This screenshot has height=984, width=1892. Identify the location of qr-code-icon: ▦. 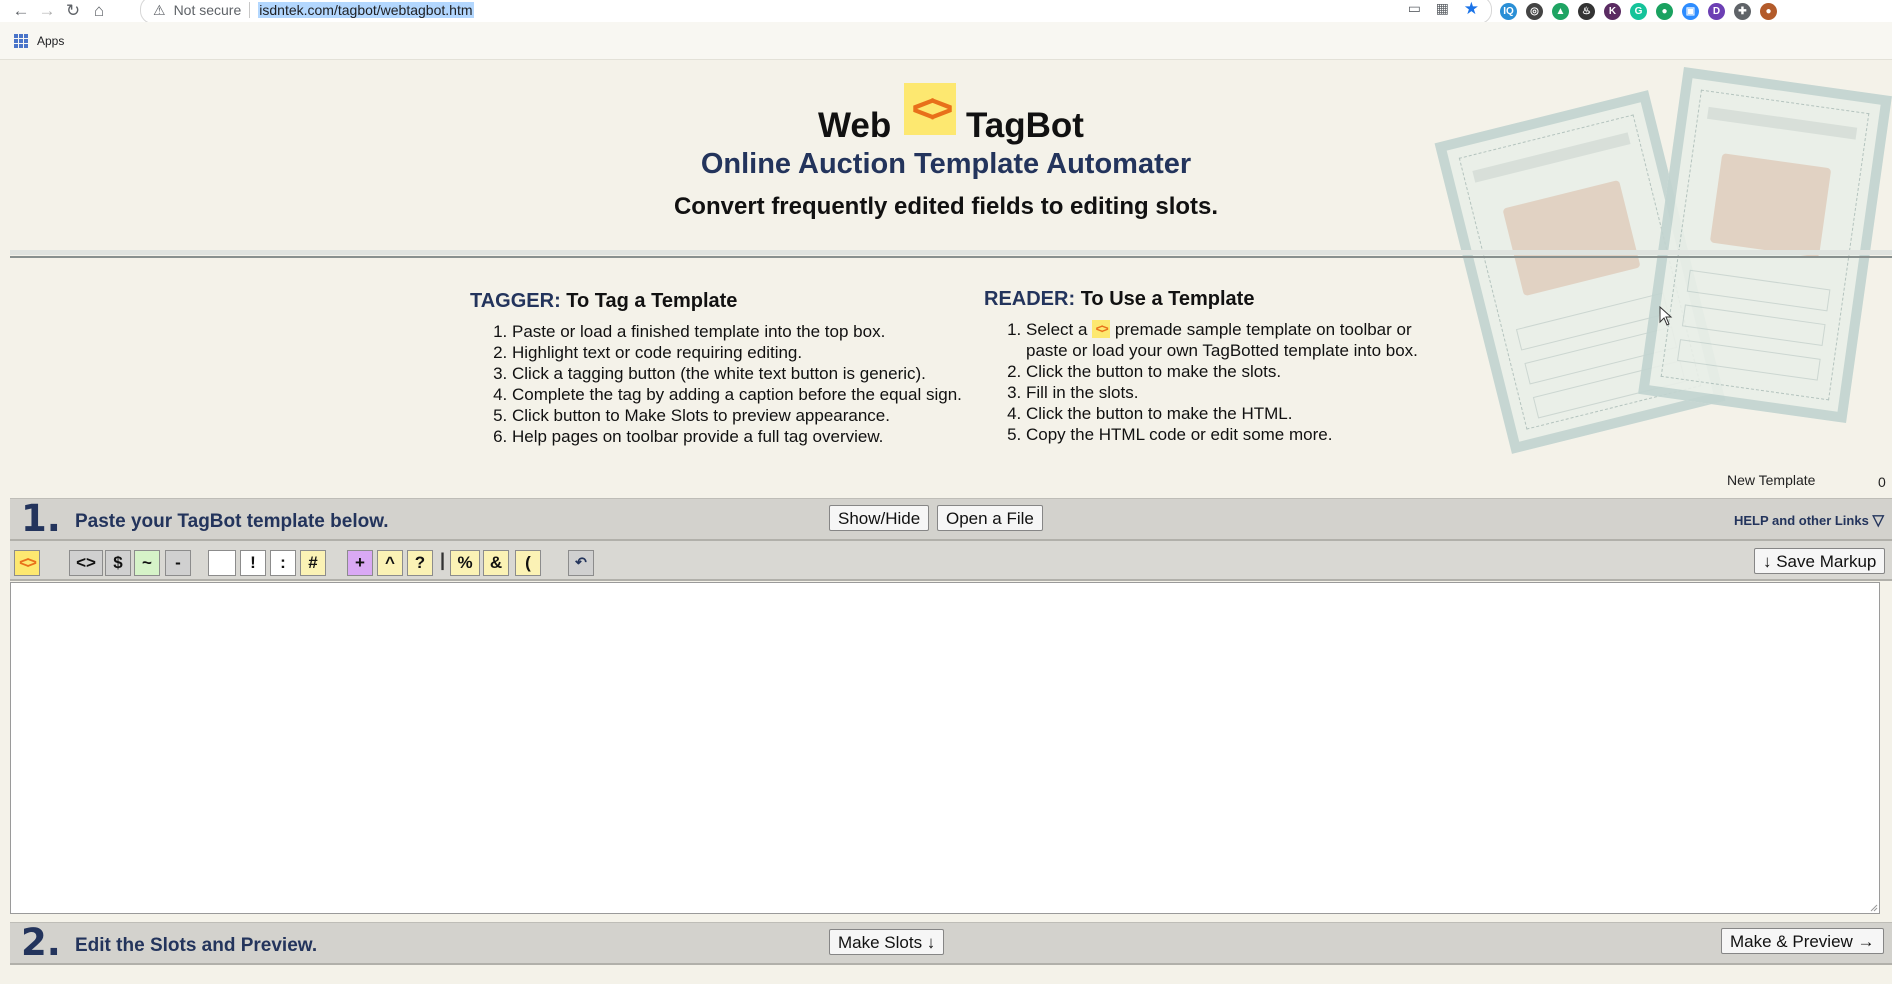
(1442, 8).